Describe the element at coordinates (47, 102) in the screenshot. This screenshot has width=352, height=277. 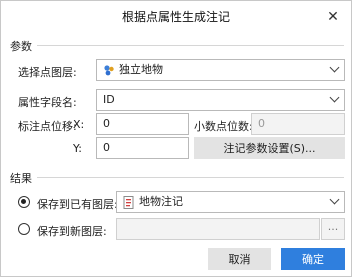
I see `attr-field-label: 属性字段名:` at that location.